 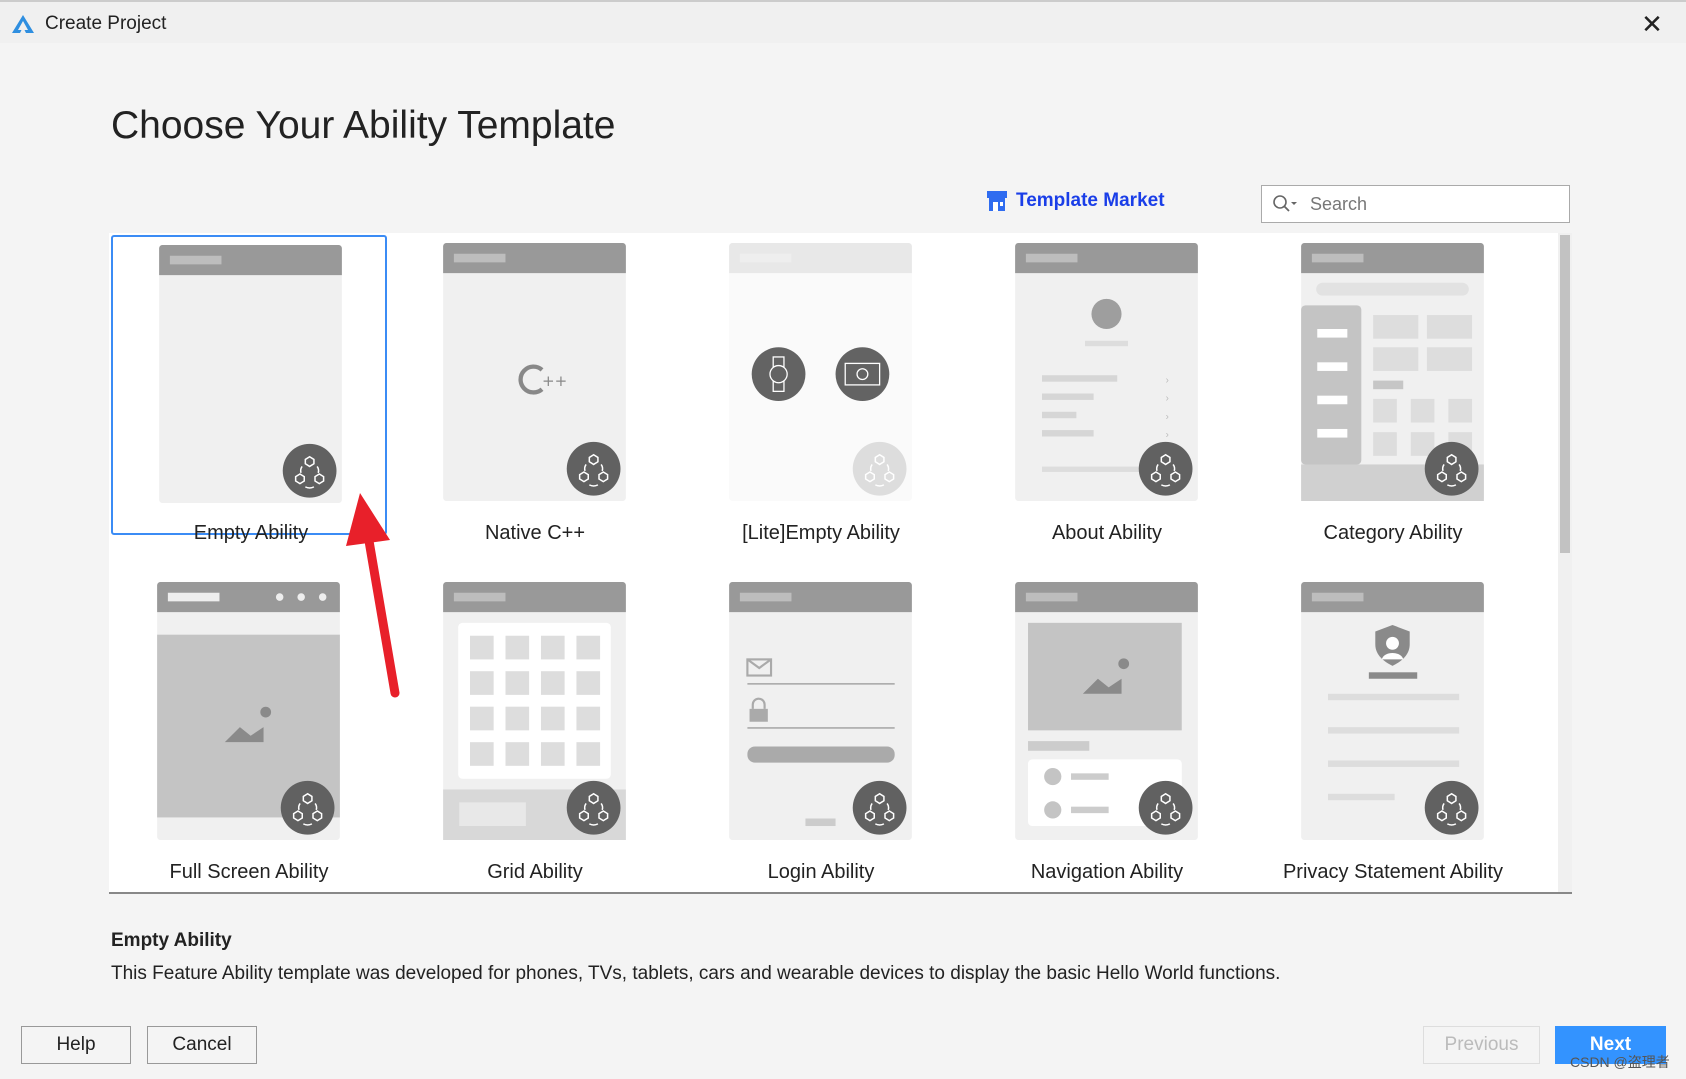 What do you see at coordinates (248, 711) in the screenshot?
I see `template-preview-fullscreen-icon` at bounding box center [248, 711].